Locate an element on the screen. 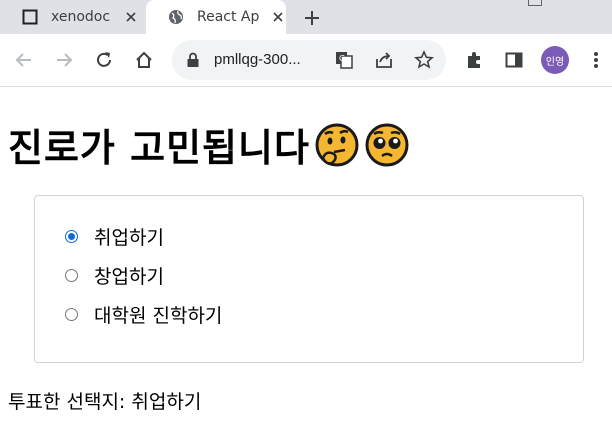 This screenshot has height=426, width=612. profile-avatar: 인영 is located at coordinates (555, 60).